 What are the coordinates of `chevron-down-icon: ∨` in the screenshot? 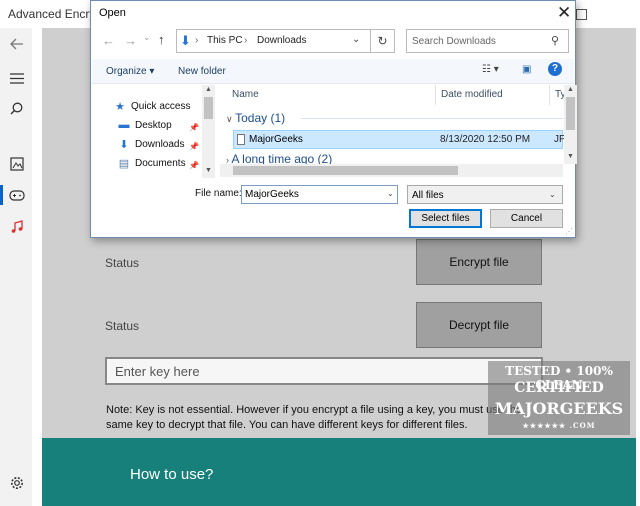 It's located at (231, 119).